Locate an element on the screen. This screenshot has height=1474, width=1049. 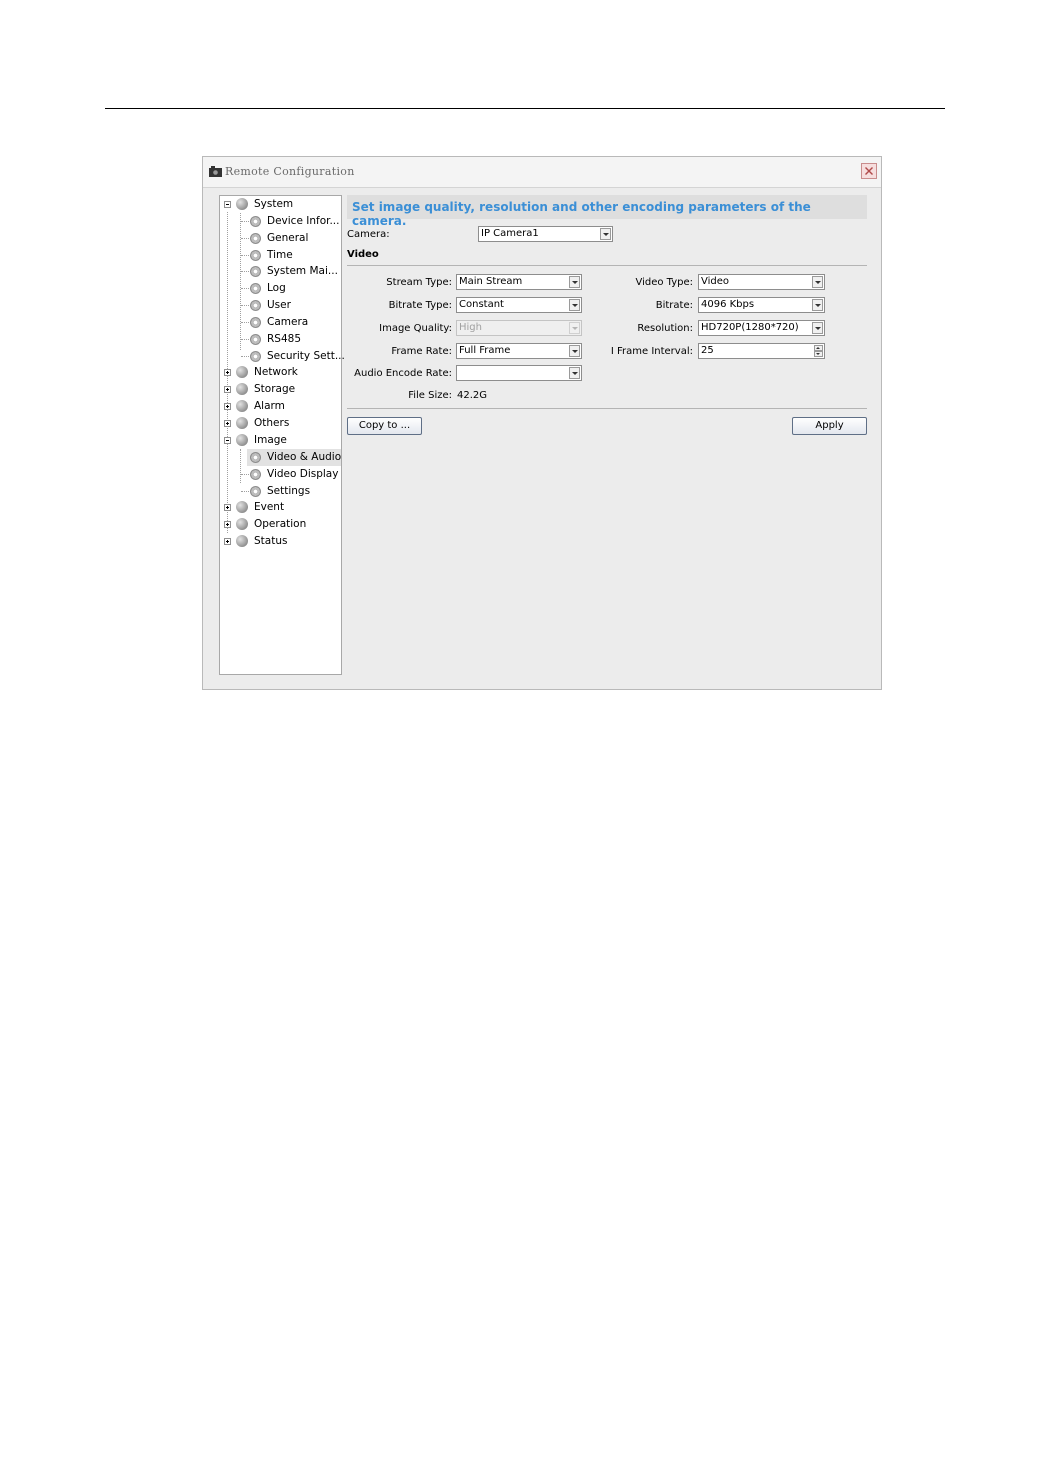
close-button is located at coordinates (869, 171).